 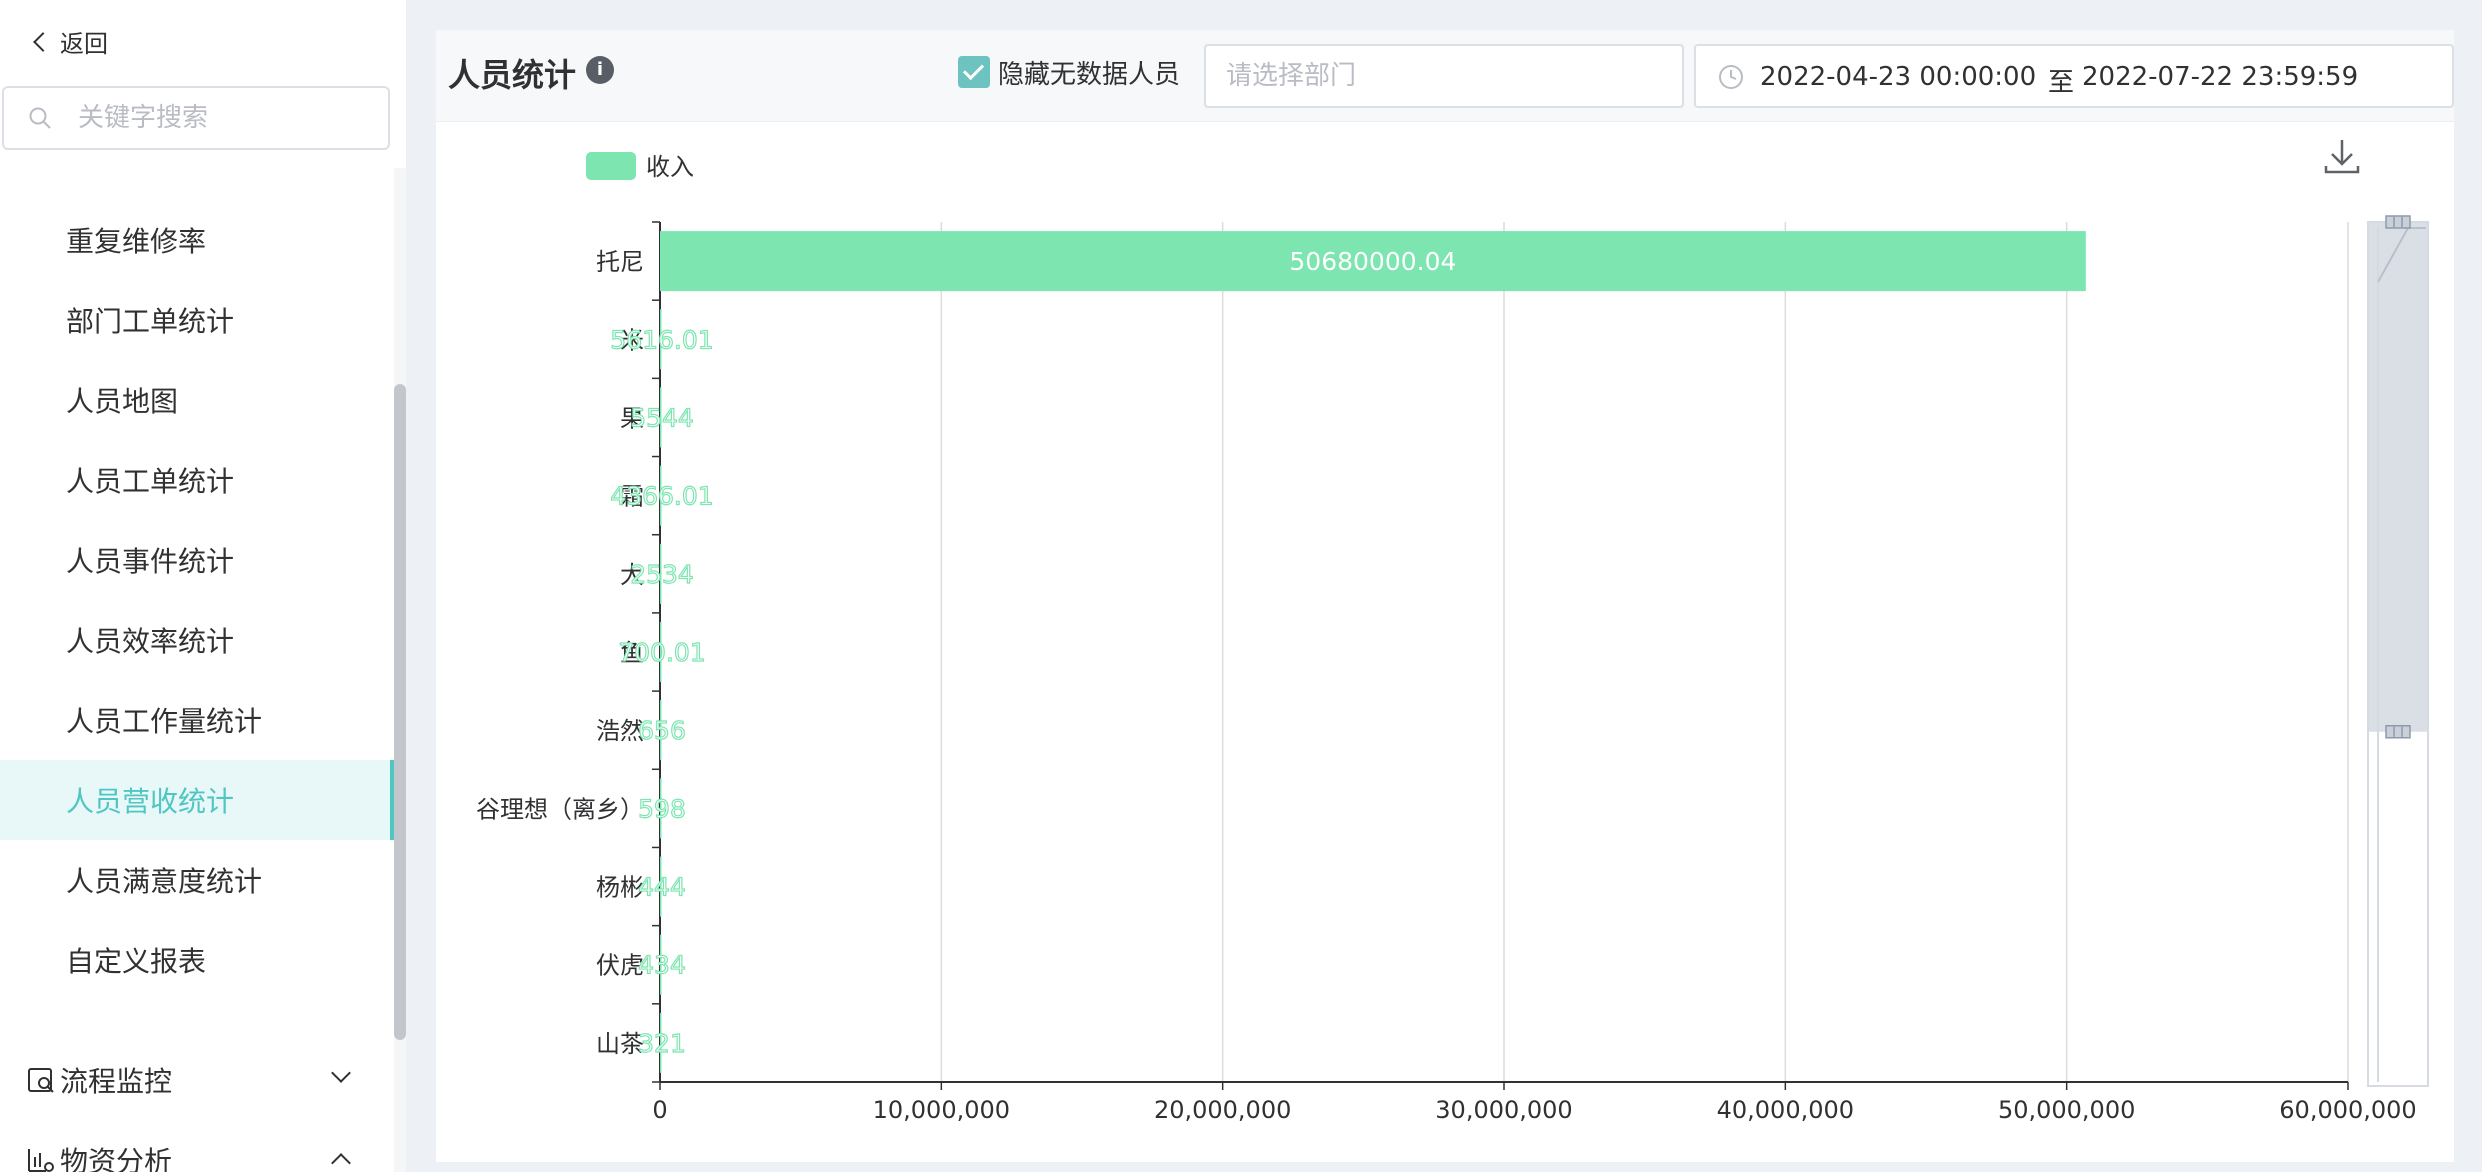 I want to click on x-tick-label: 50,000,000, so click(x=2066, y=1110).